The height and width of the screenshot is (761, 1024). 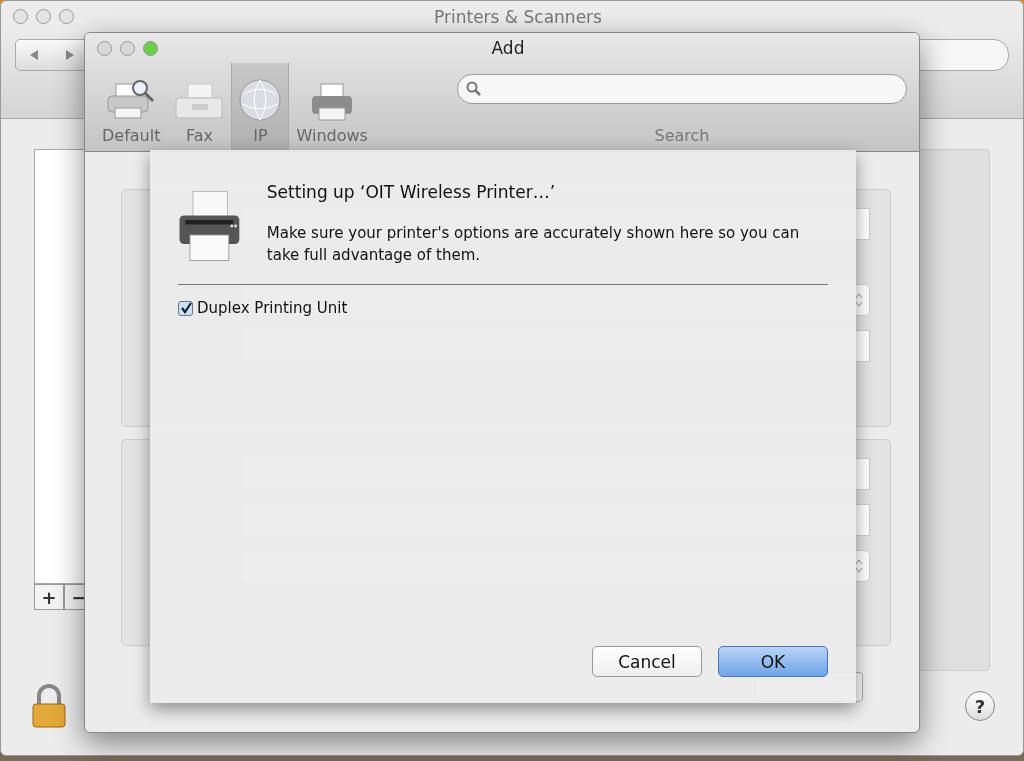 I want to click on window-title: Add, so click(x=508, y=48).